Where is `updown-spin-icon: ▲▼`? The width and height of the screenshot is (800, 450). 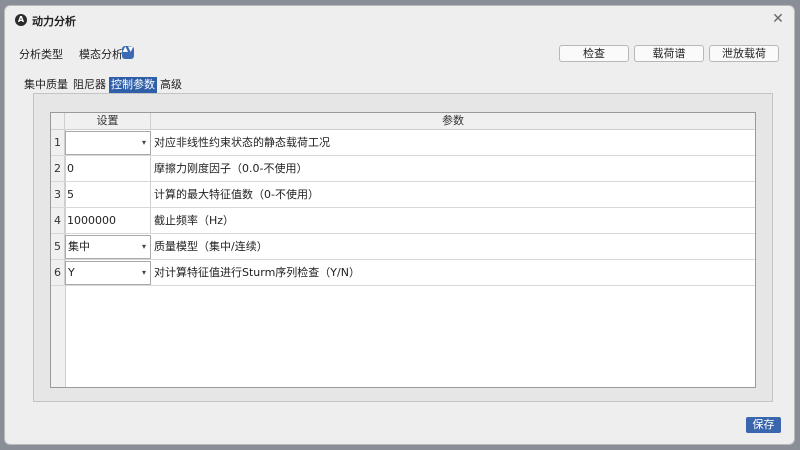
updown-spin-icon: ▲▼ is located at coordinates (128, 52).